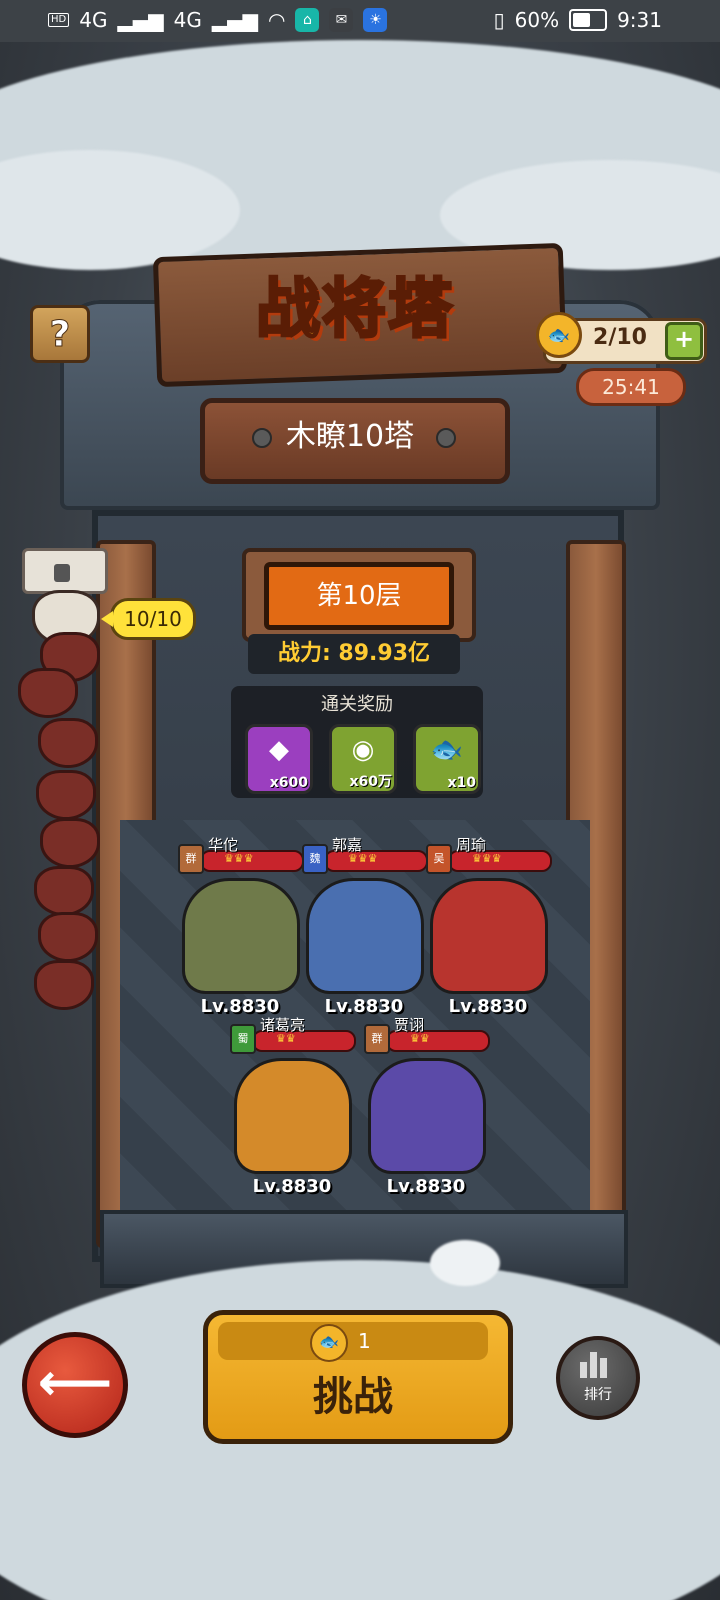 This screenshot has width=720, height=1600. I want to click on clock: 9:31, so click(639, 20).